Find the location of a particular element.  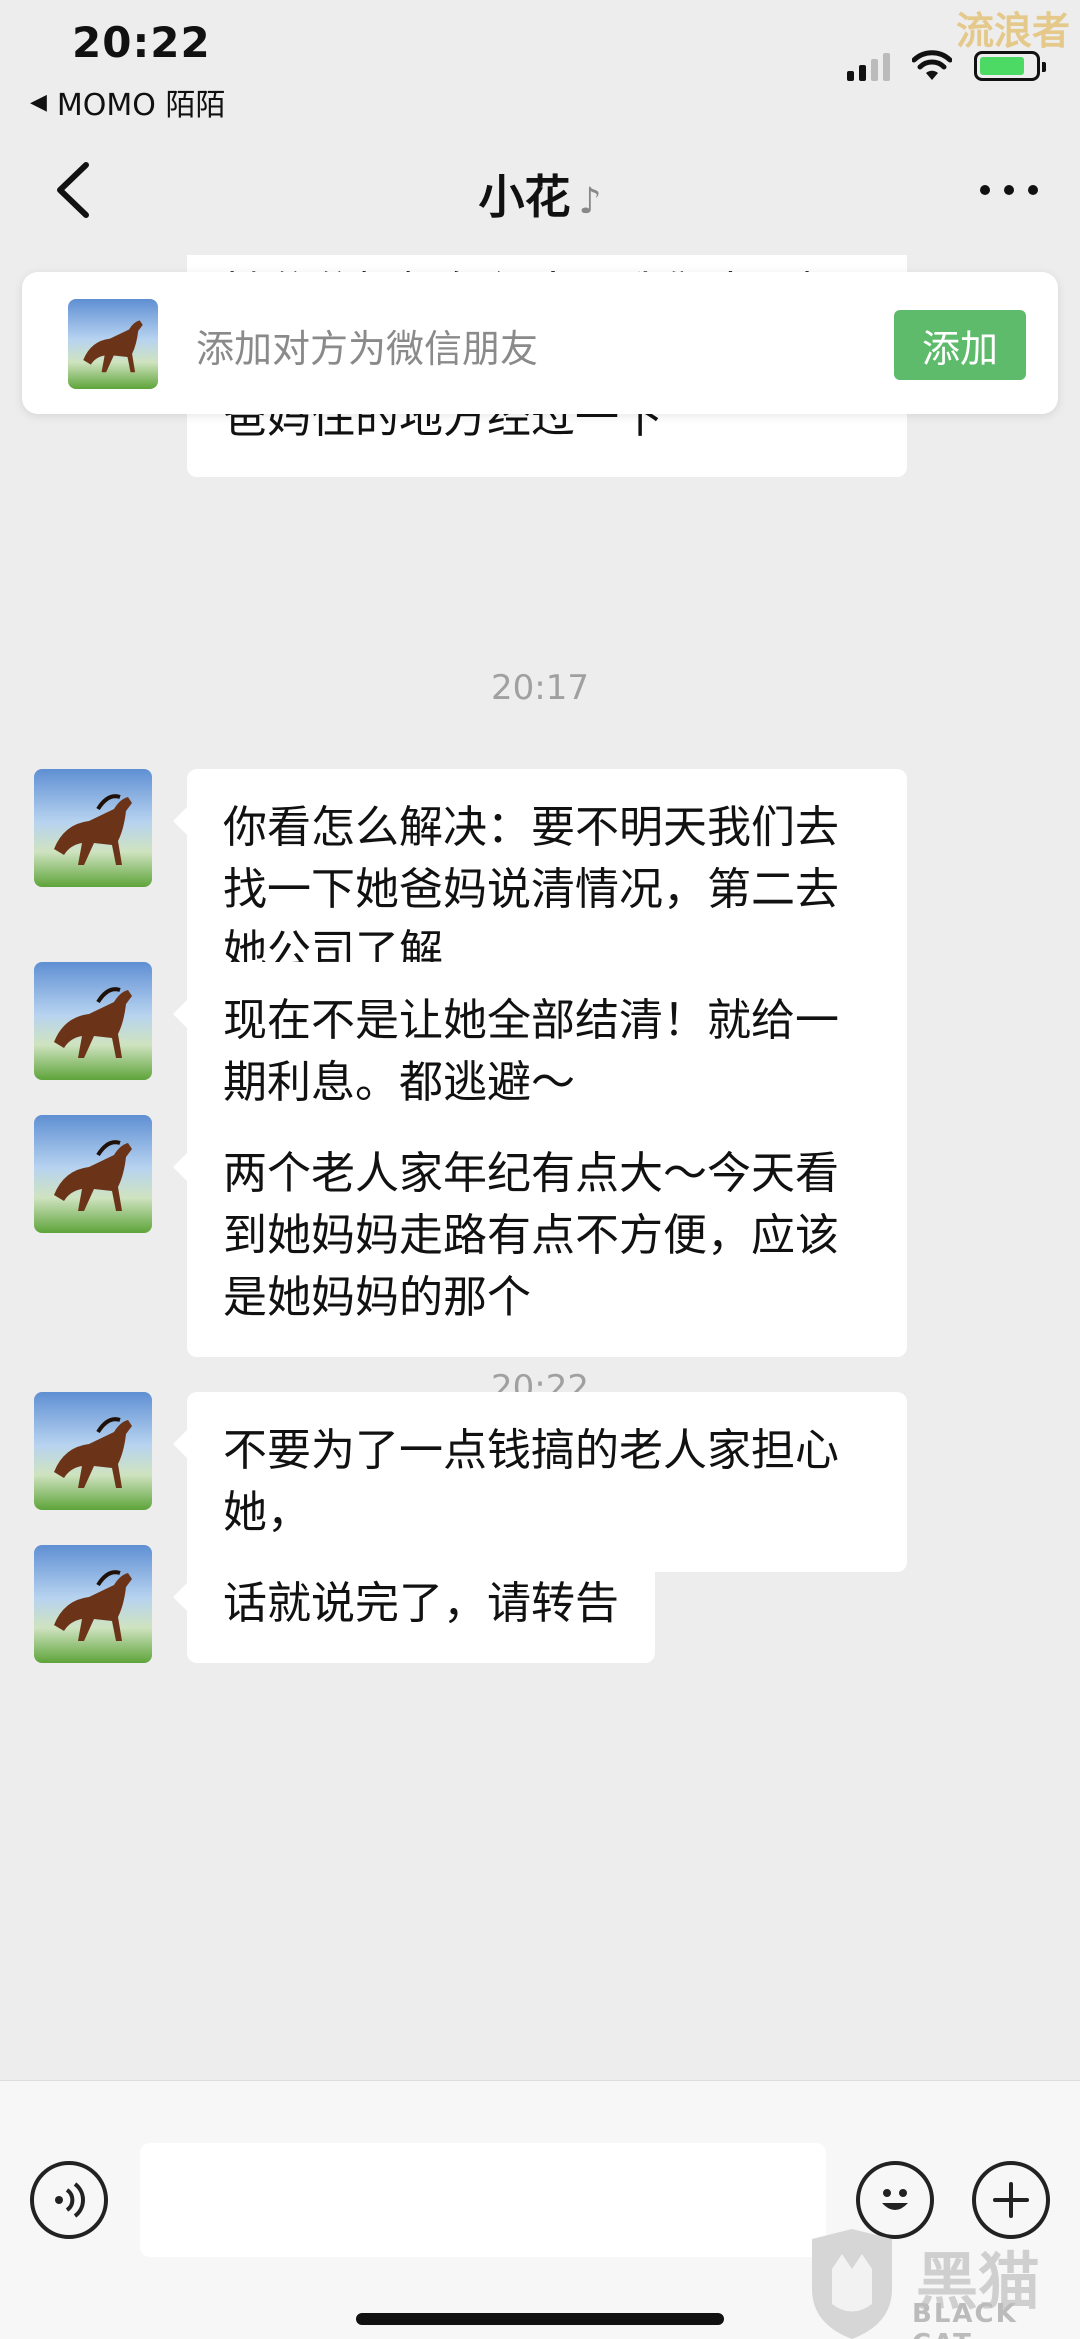

more-functions-button is located at coordinates (1011, 2200).